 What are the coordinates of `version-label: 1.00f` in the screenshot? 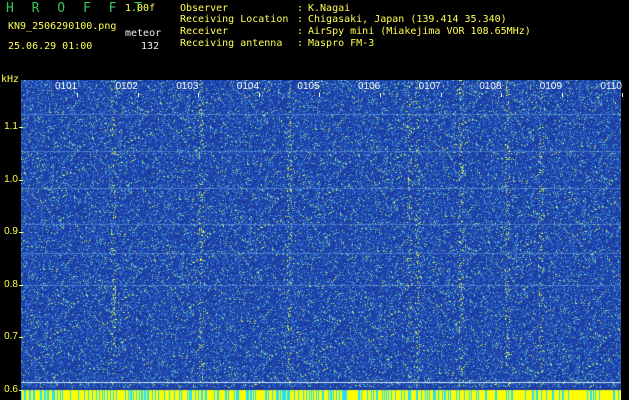 It's located at (140, 8).